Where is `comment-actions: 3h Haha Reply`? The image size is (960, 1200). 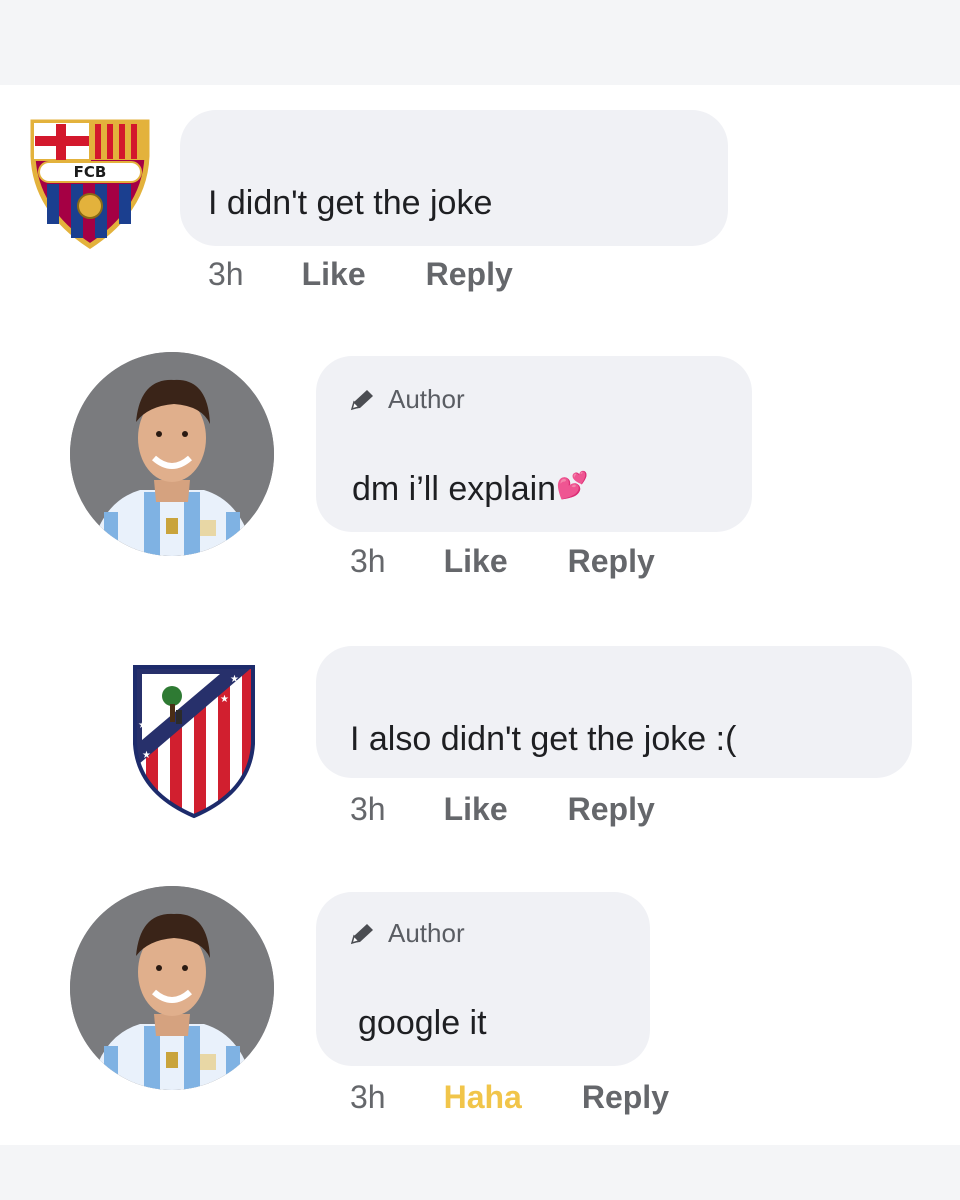
comment-actions: 3h Haha Reply is located at coordinates (509, 1097).